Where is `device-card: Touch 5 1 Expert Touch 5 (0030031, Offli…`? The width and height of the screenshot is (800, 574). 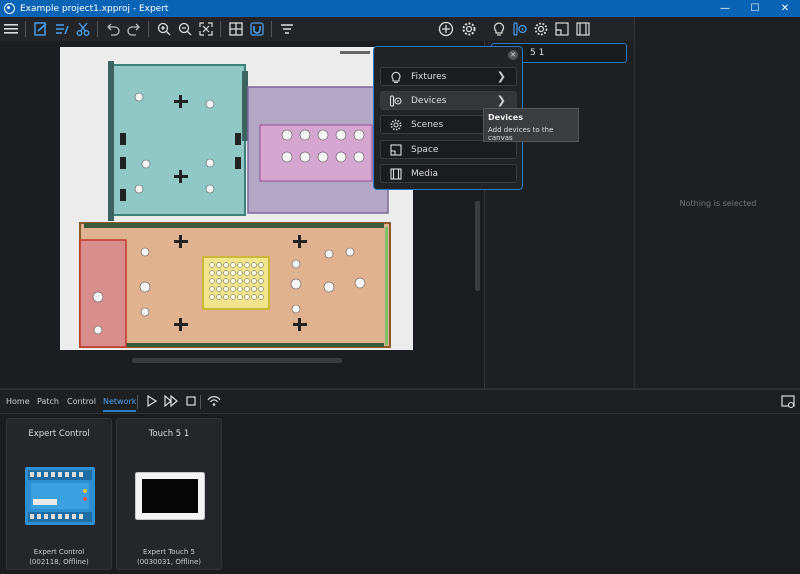
device-card: Touch 5 1 Expert Touch 5 (0030031, Offli… is located at coordinates (169, 494).